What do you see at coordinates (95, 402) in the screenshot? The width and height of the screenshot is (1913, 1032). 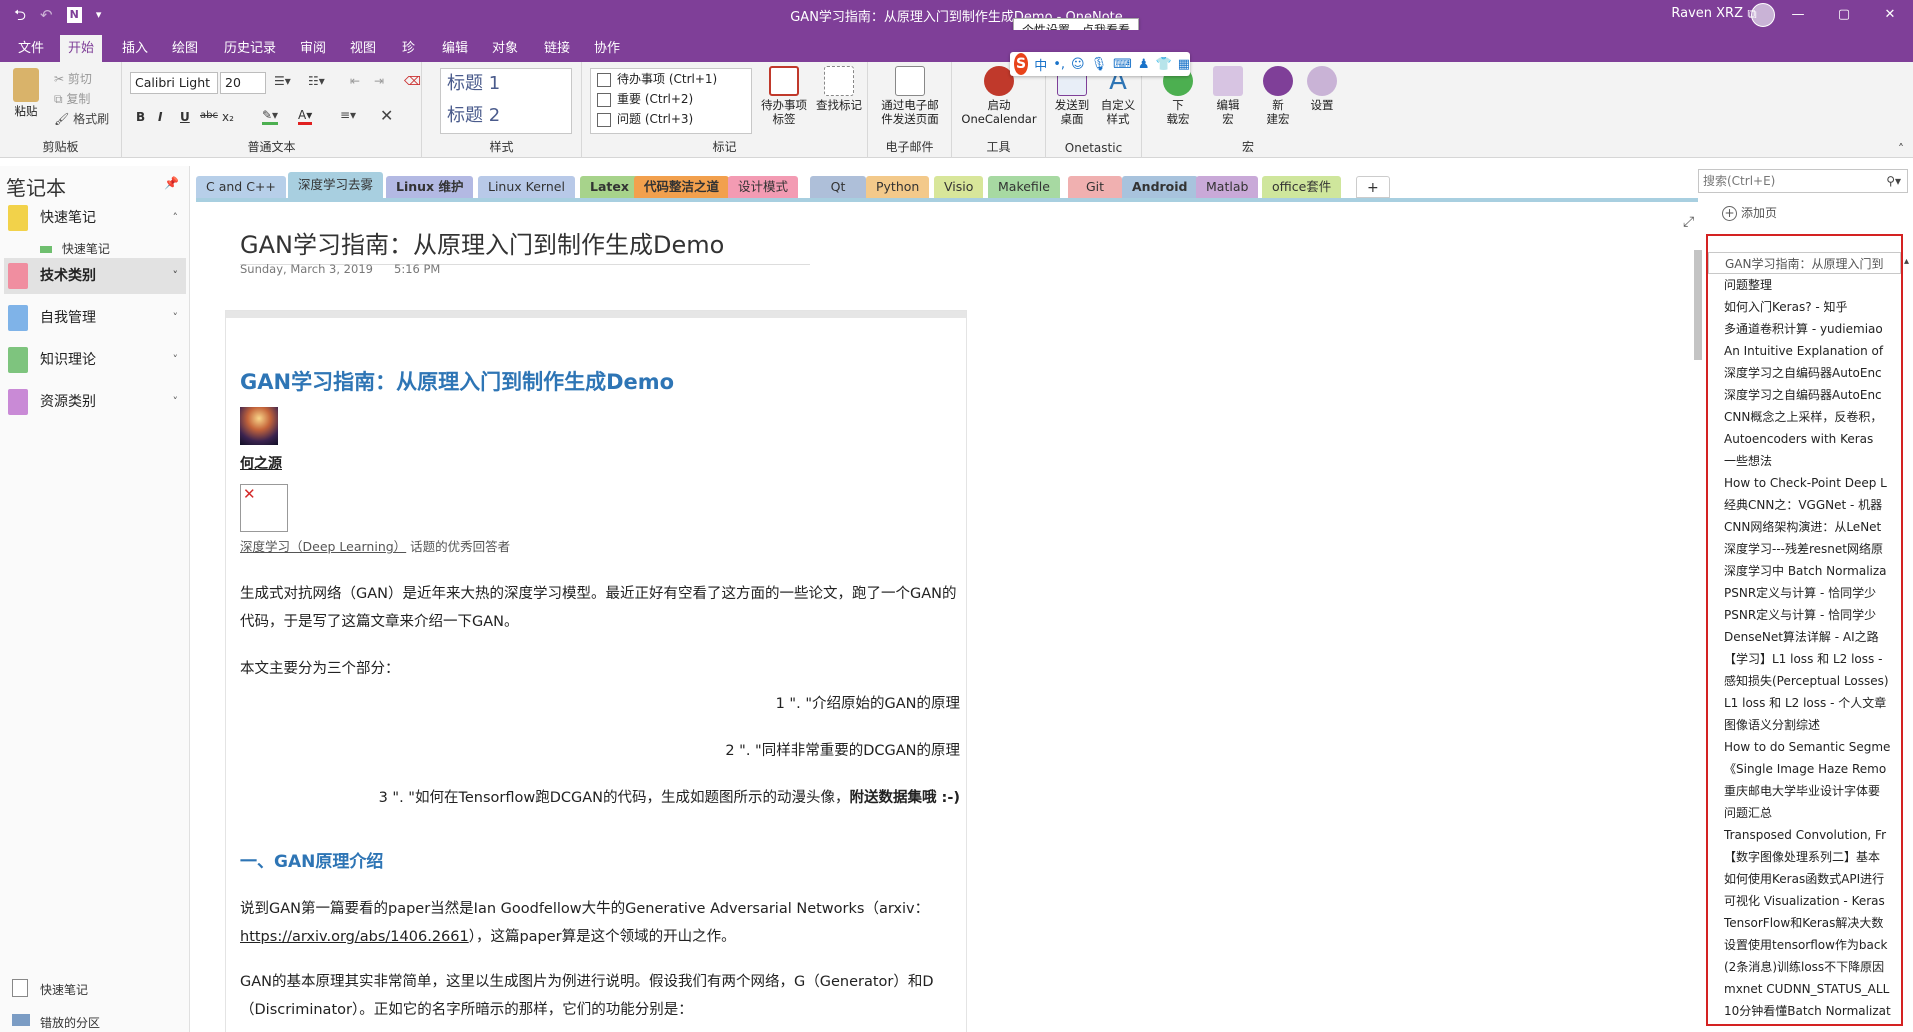 I see `notebook-resources: 资源类别 ˅` at bounding box center [95, 402].